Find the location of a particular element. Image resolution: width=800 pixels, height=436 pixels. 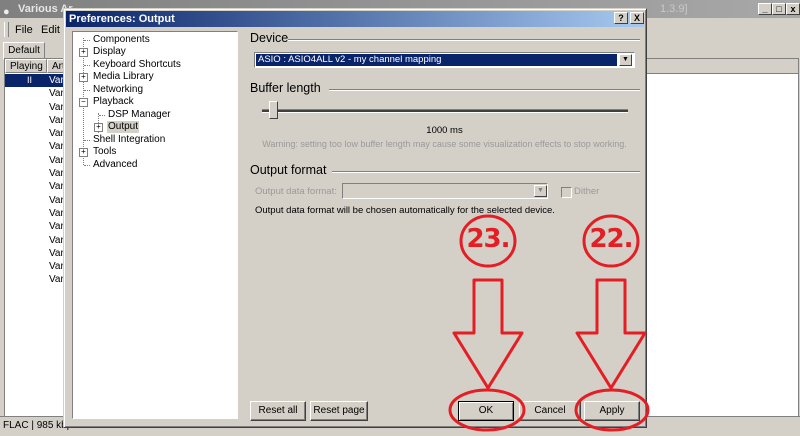

step-22-label: 22. is located at coordinates (611, 239).